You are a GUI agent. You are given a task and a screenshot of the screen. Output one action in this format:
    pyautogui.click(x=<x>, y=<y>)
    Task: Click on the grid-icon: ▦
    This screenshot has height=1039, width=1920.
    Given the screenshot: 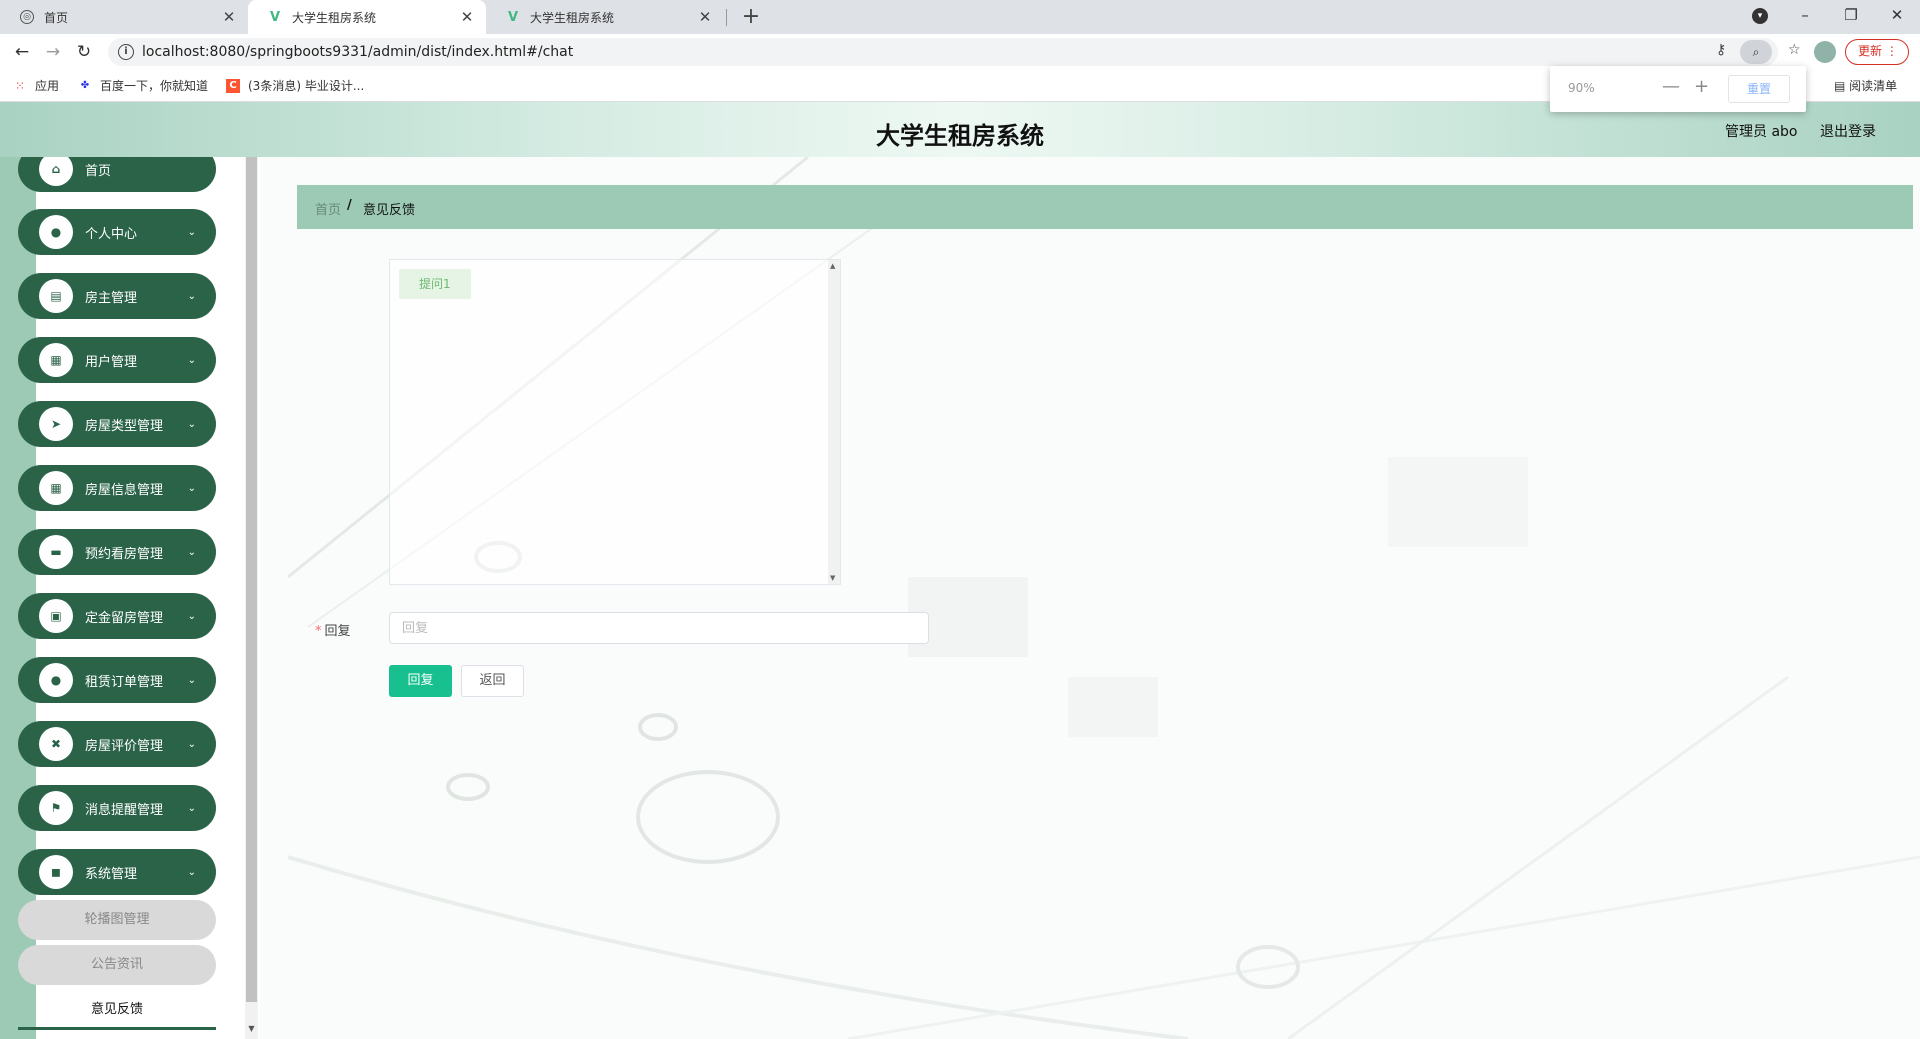 What is the action you would take?
    pyautogui.click(x=56, y=360)
    